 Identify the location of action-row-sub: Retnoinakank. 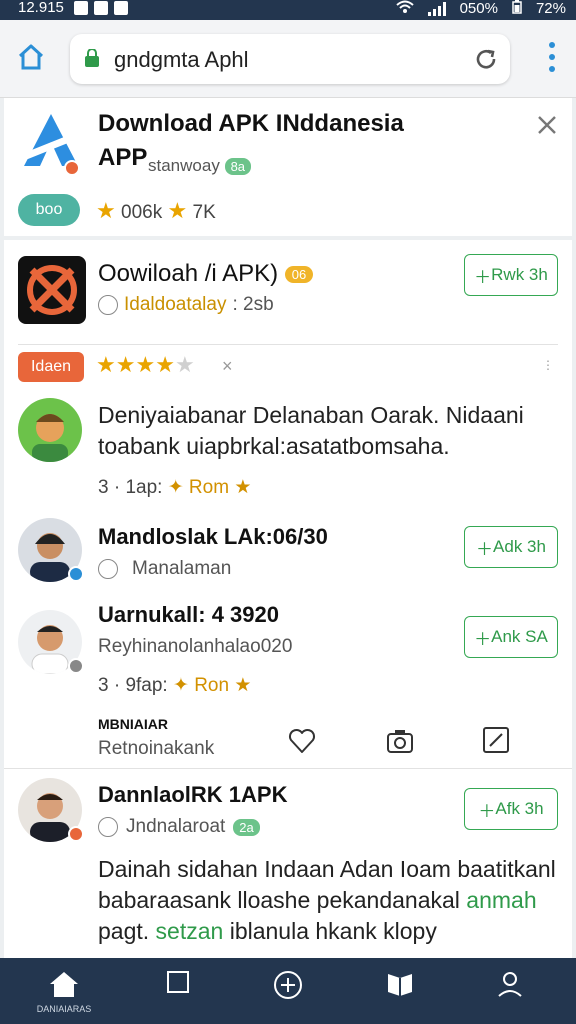
(156, 748).